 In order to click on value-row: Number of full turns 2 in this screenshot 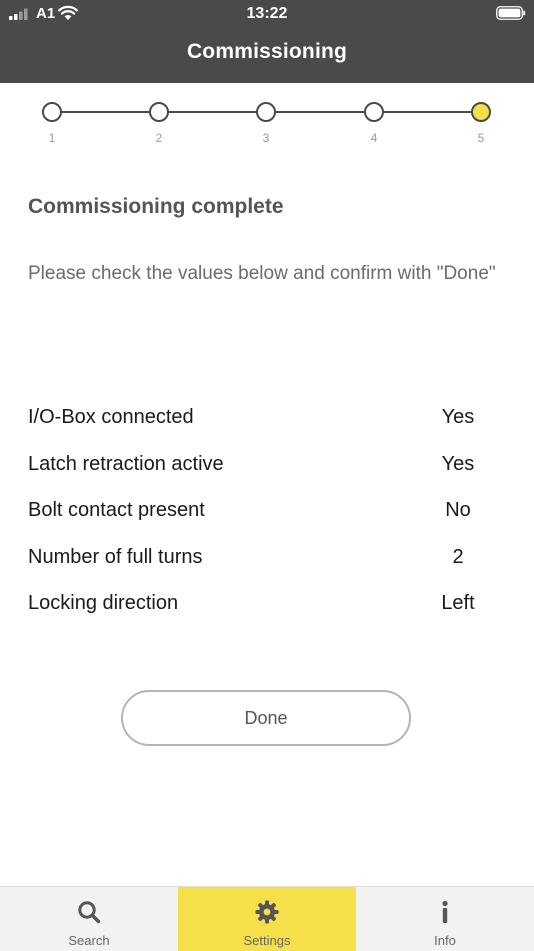, I will do `click(263, 565)`.